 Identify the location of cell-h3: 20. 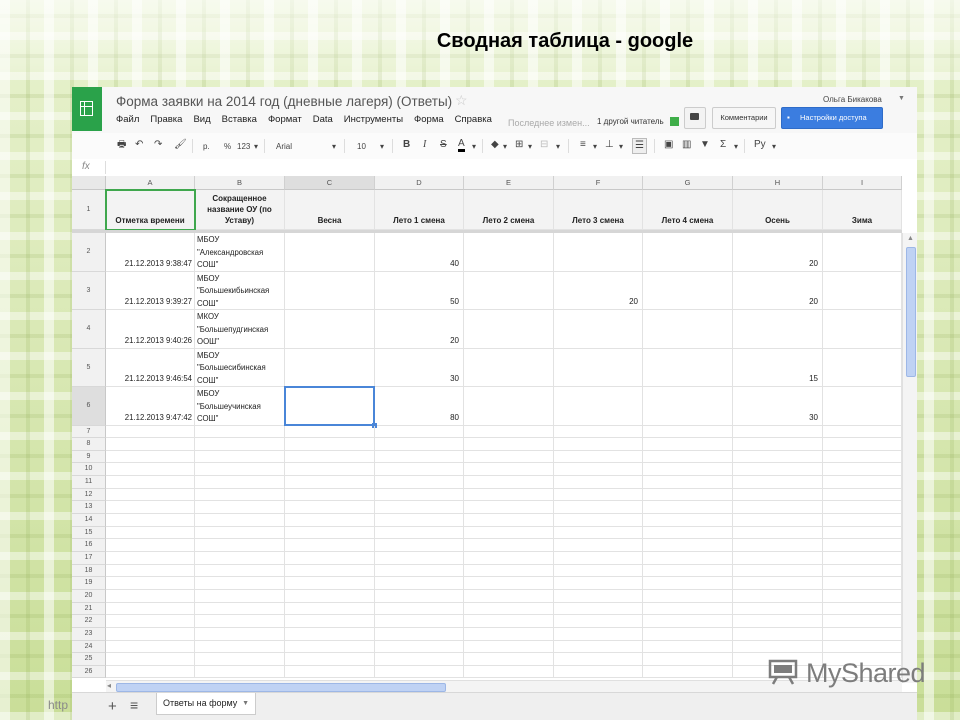
(778, 290).